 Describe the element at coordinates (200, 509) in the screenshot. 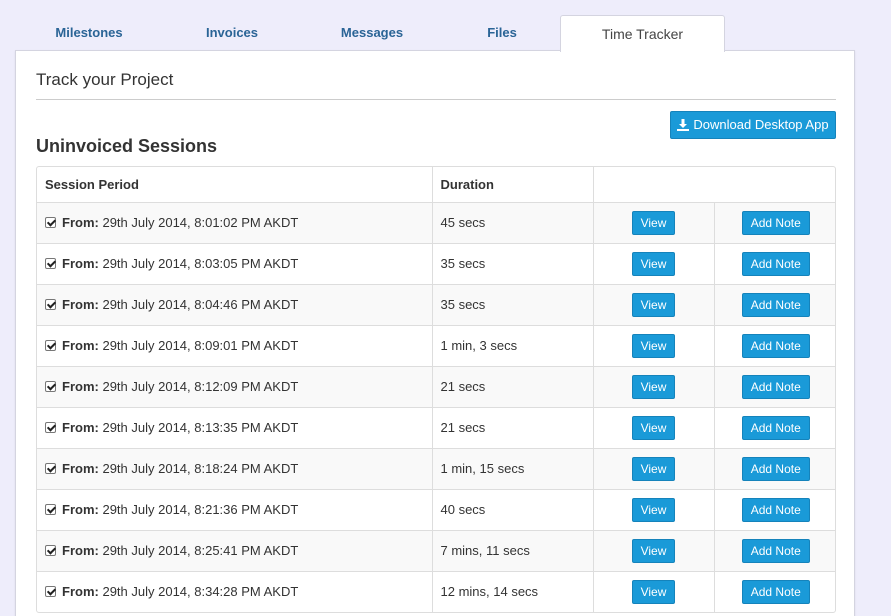

I see `session-period: 29th July 2014, 8:21:36 PM AKDT` at that location.